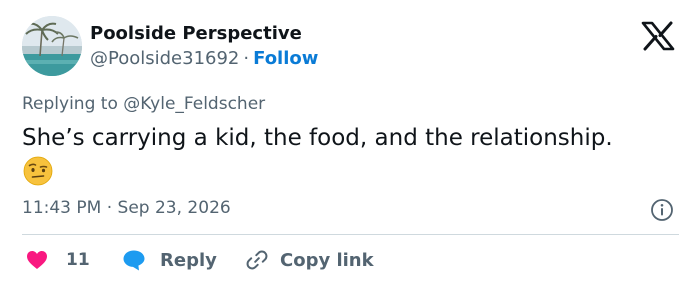 The image size is (700, 287). I want to click on copy-link-label: Copy link, so click(327, 260).